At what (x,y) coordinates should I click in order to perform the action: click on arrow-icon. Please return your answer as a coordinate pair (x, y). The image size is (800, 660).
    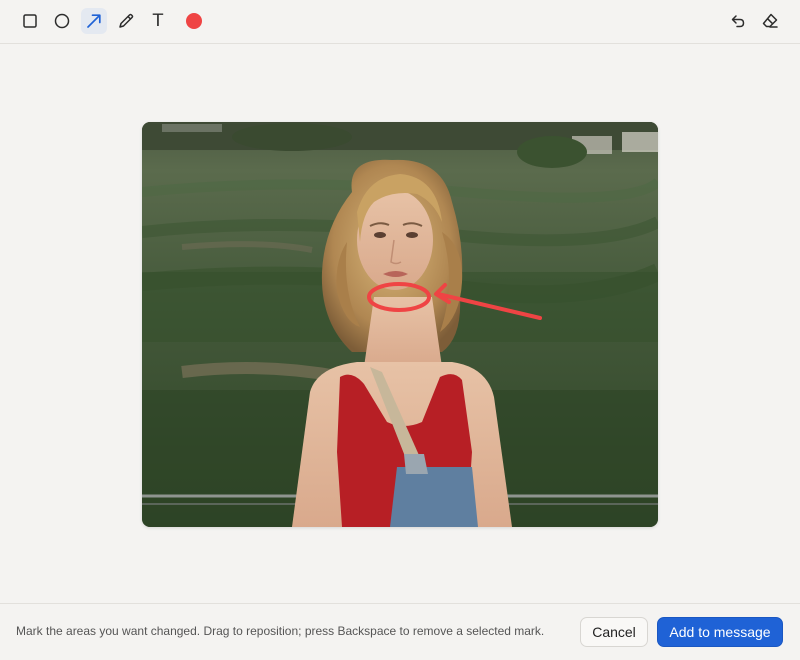
    Looking at the image, I should click on (94, 21).